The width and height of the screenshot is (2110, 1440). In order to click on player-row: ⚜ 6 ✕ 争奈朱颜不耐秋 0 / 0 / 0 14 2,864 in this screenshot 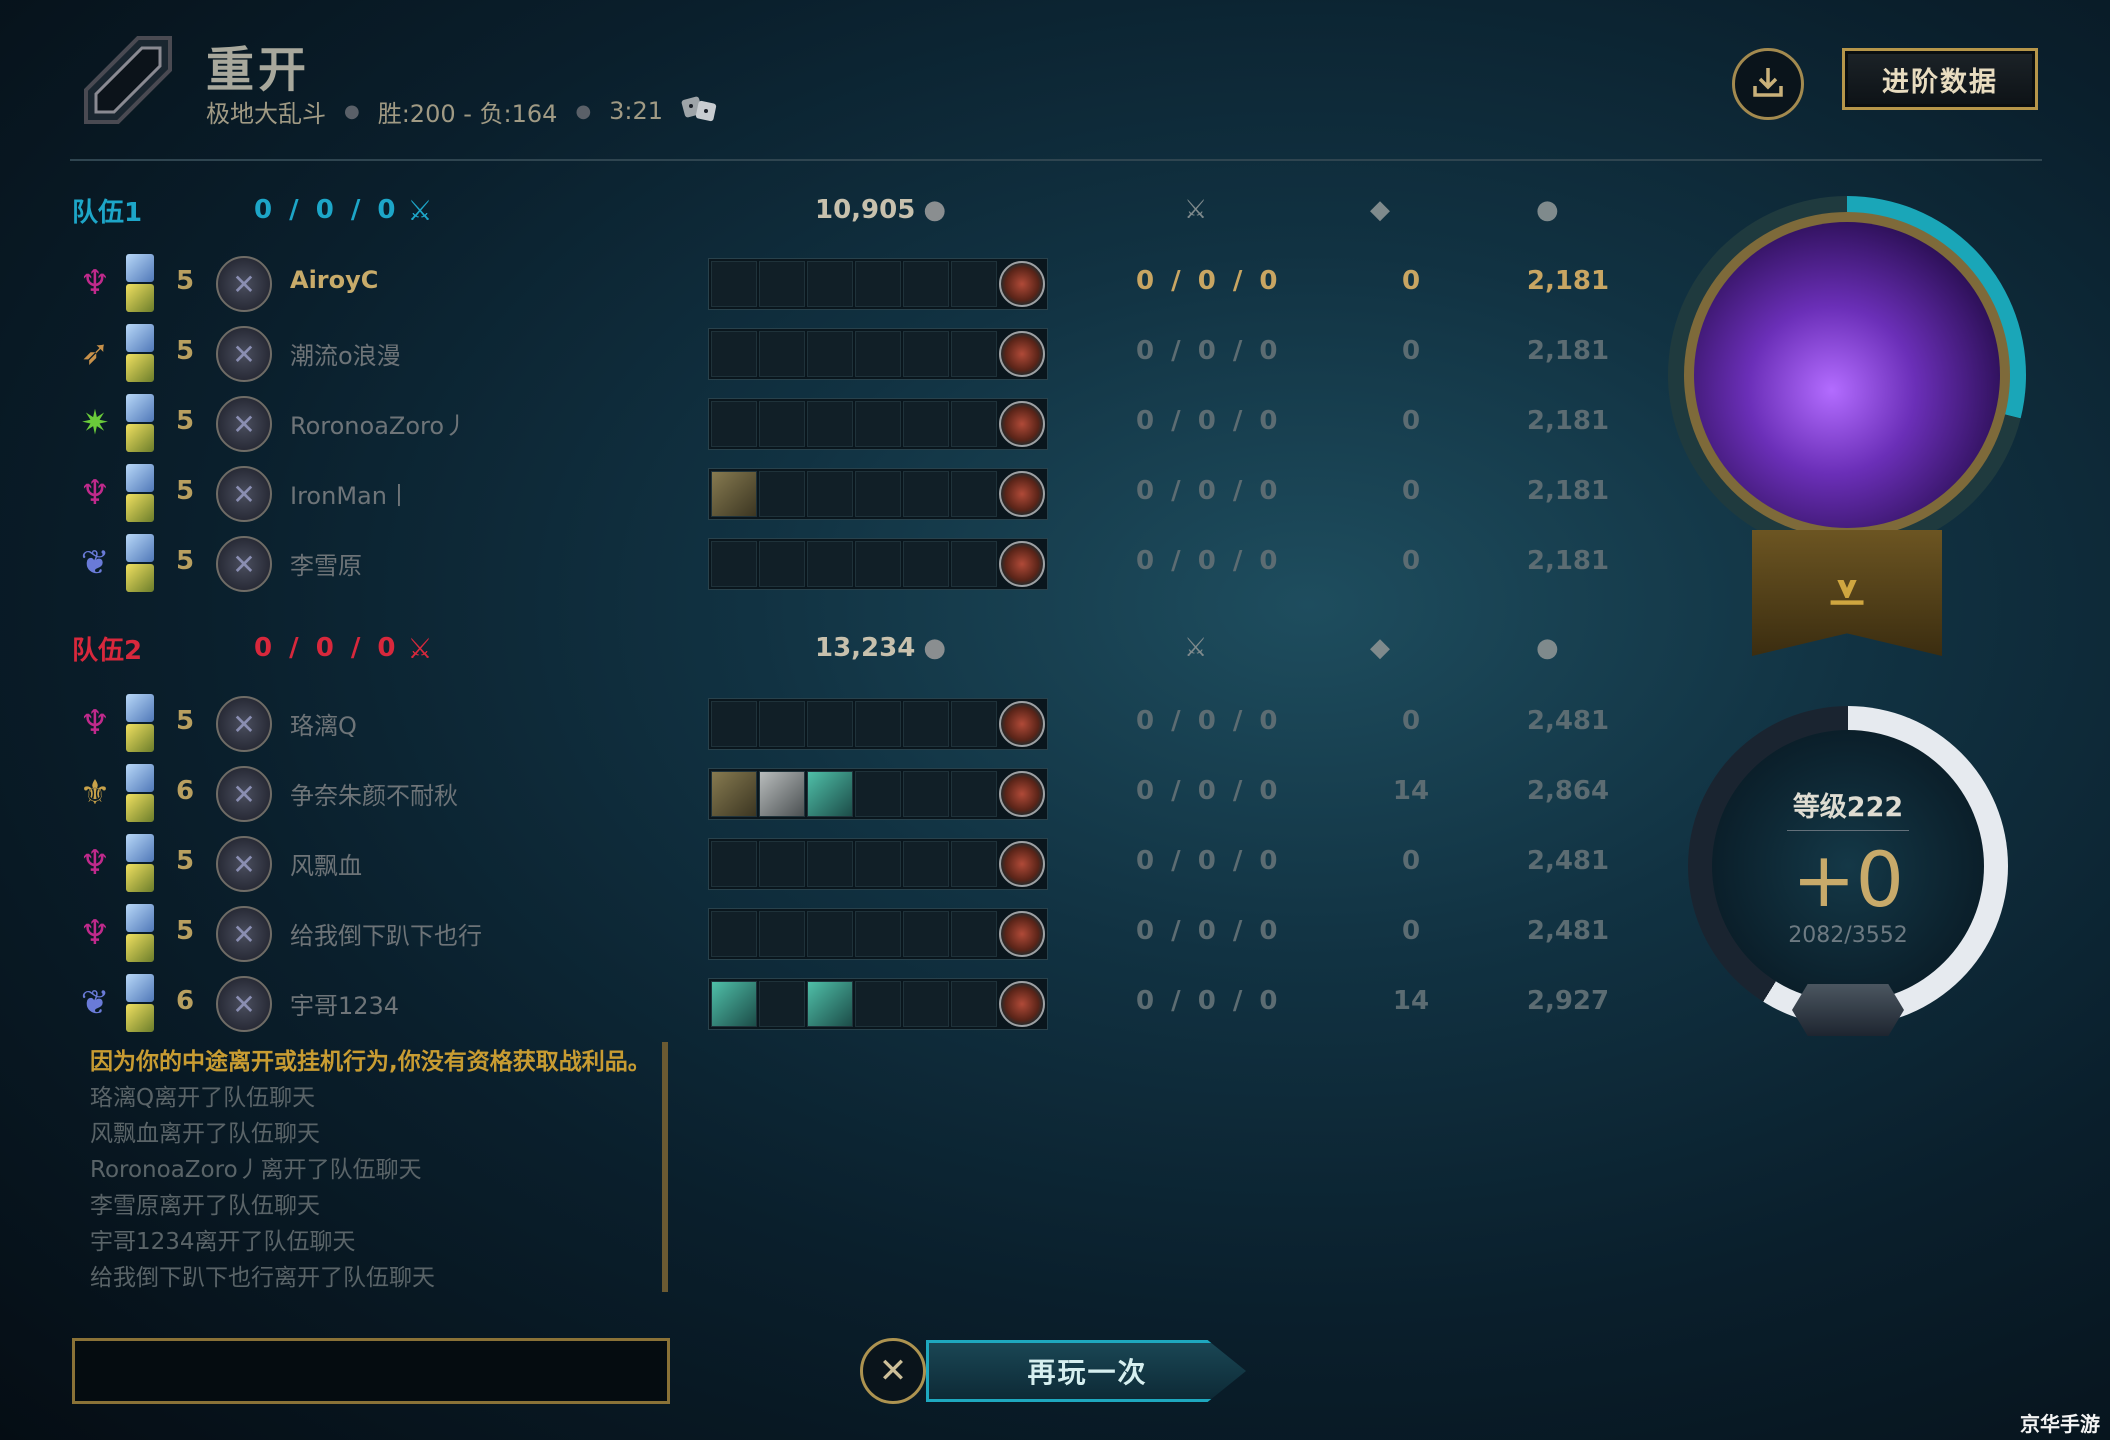, I will do `click(840, 793)`.